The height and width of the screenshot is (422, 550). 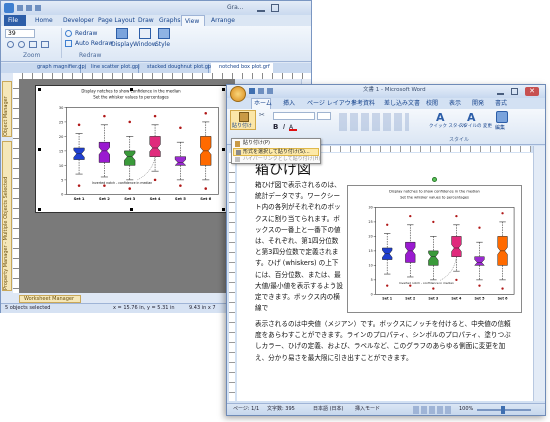 I want to click on tab-developer: Developer, so click(x=78, y=21).